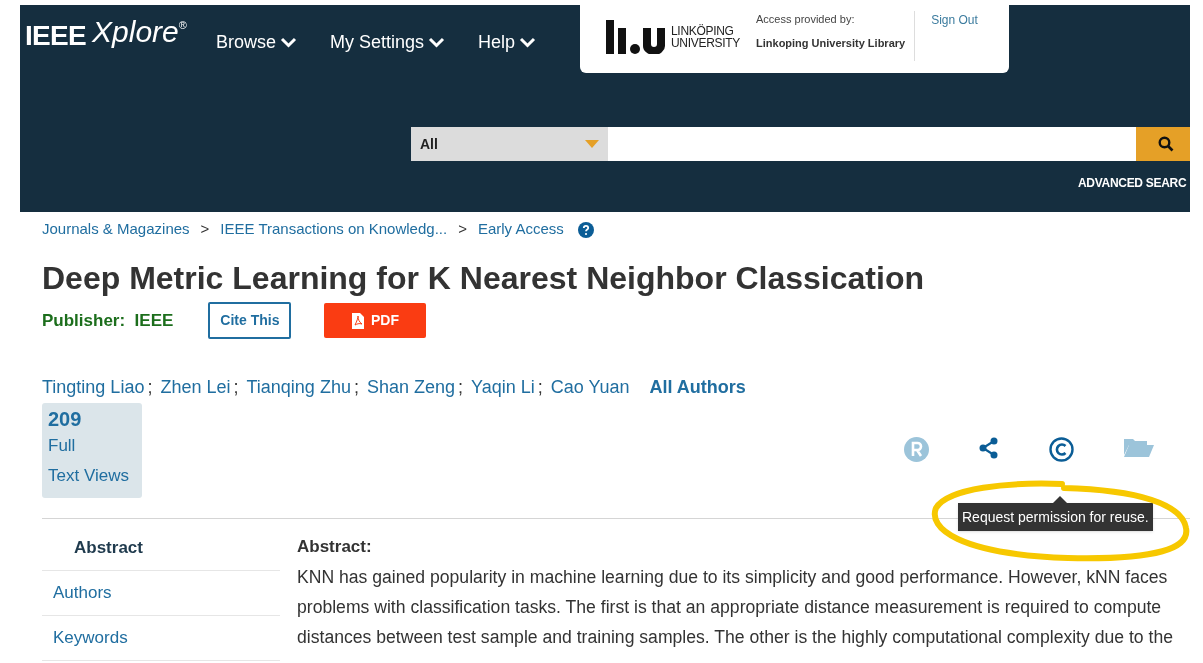 This screenshot has width=1203, height=663. What do you see at coordinates (636, 37) in the screenshot?
I see `university-logo-mark` at bounding box center [636, 37].